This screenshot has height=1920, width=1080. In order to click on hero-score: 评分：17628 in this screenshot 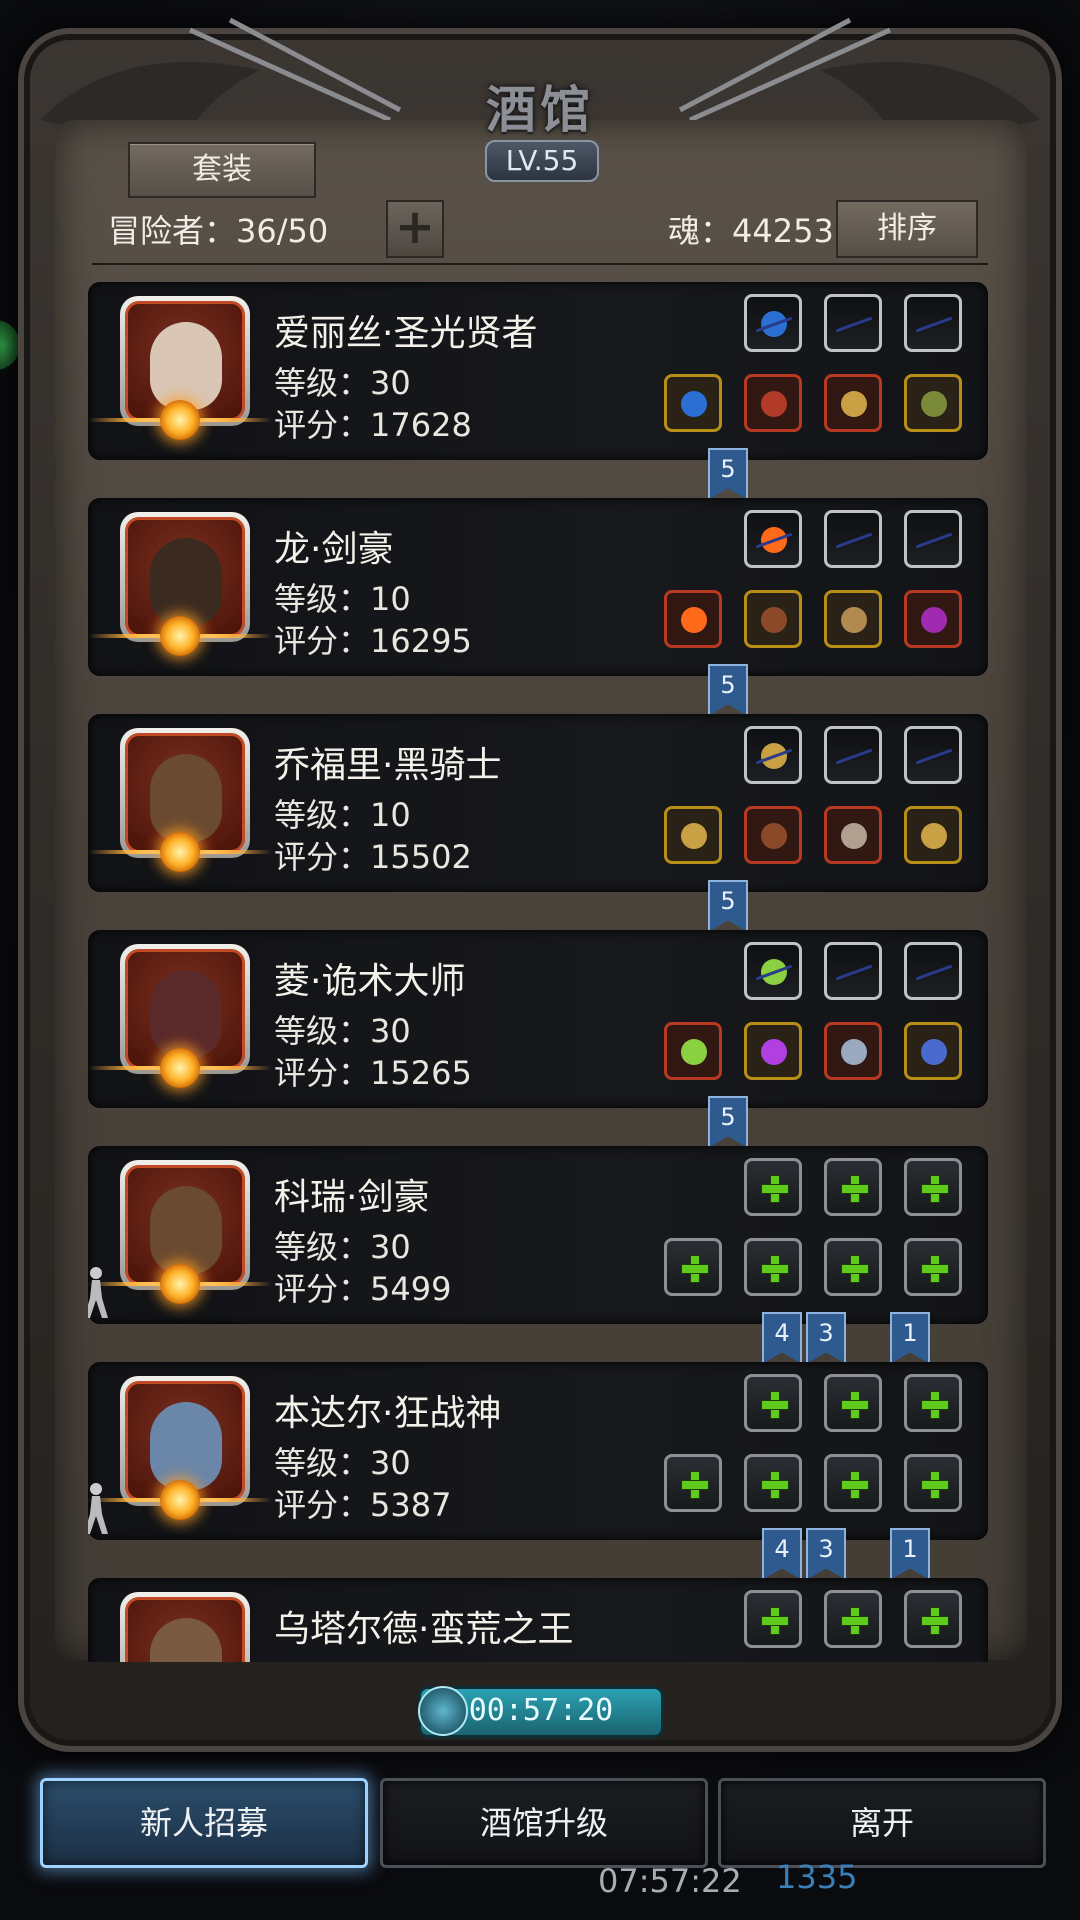, I will do `click(373, 425)`.